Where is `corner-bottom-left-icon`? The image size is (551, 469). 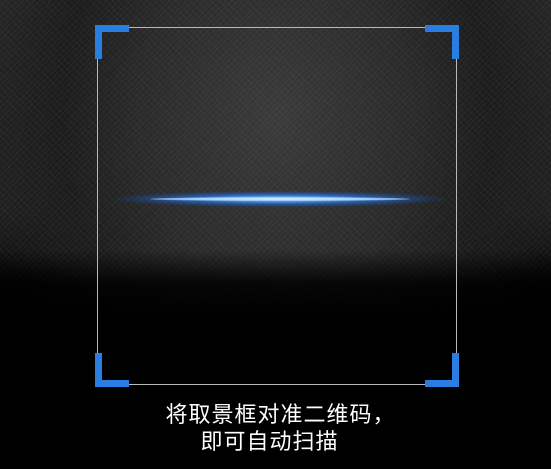
corner-bottom-left-icon is located at coordinates (112, 370).